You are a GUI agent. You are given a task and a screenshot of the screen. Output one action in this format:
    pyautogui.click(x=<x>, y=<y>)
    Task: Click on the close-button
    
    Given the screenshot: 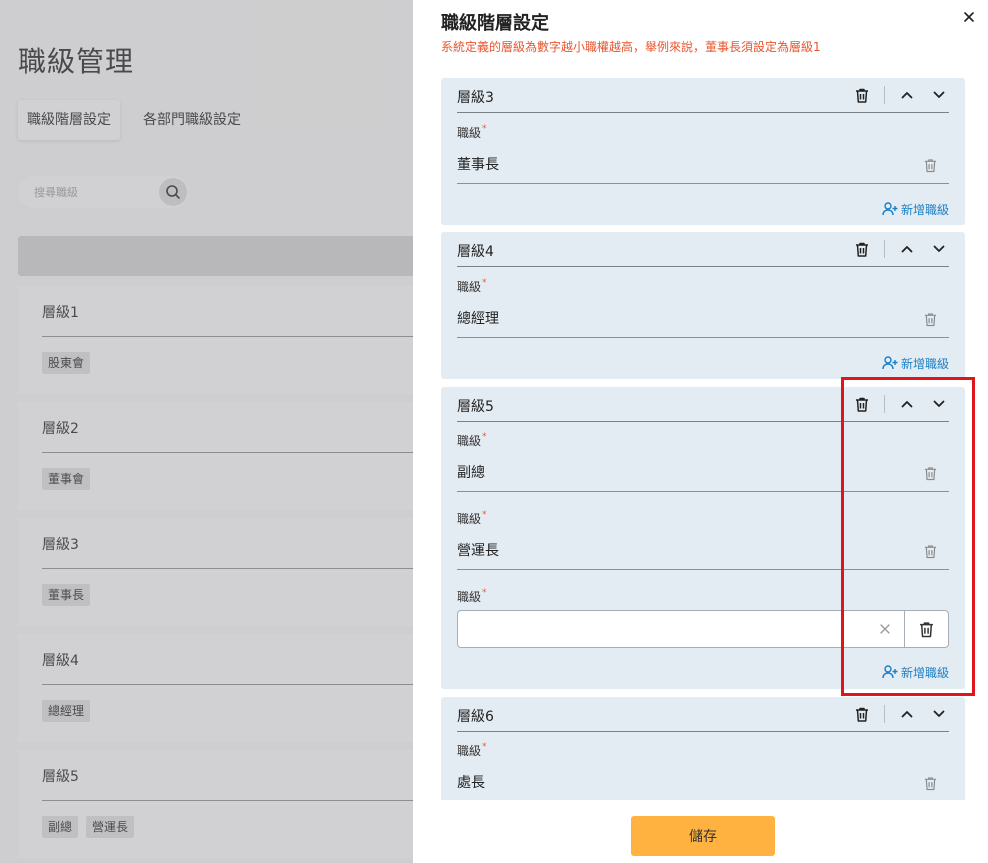 What is the action you would take?
    pyautogui.click(x=969, y=17)
    